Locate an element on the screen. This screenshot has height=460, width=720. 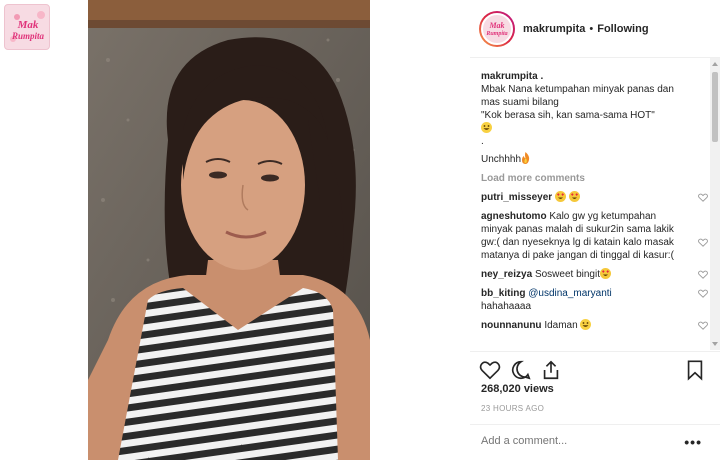
comment-text: Sosweet bingit is located at coordinates (567, 274).